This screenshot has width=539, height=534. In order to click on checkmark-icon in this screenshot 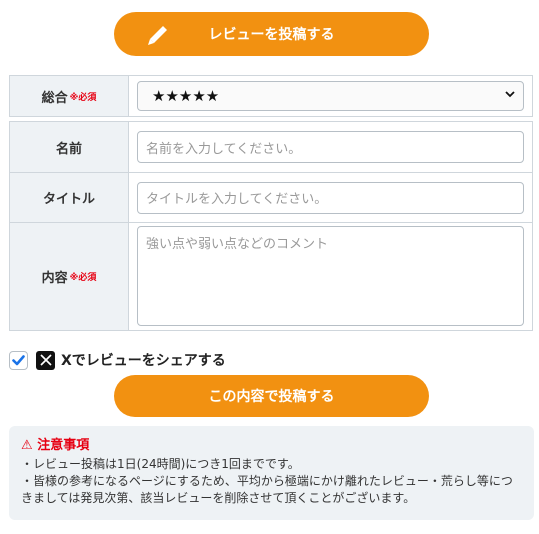, I will do `click(18, 359)`.